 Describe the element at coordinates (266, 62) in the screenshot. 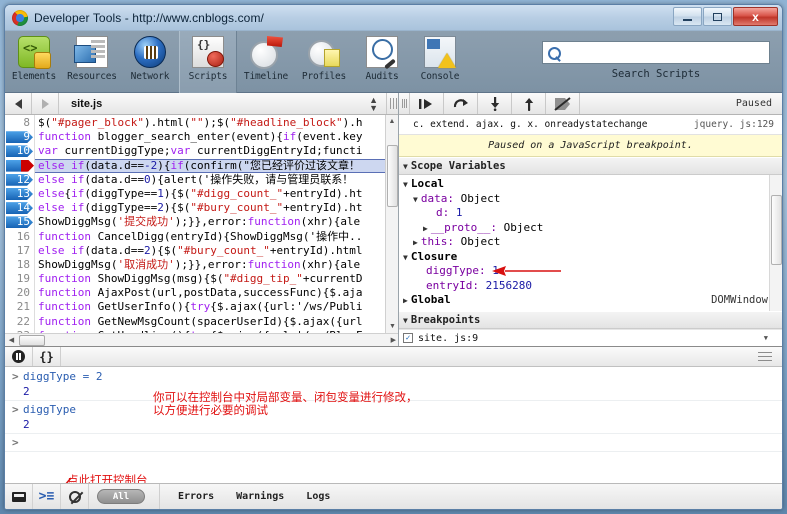

I see `tab-timeline: Timeline` at that location.